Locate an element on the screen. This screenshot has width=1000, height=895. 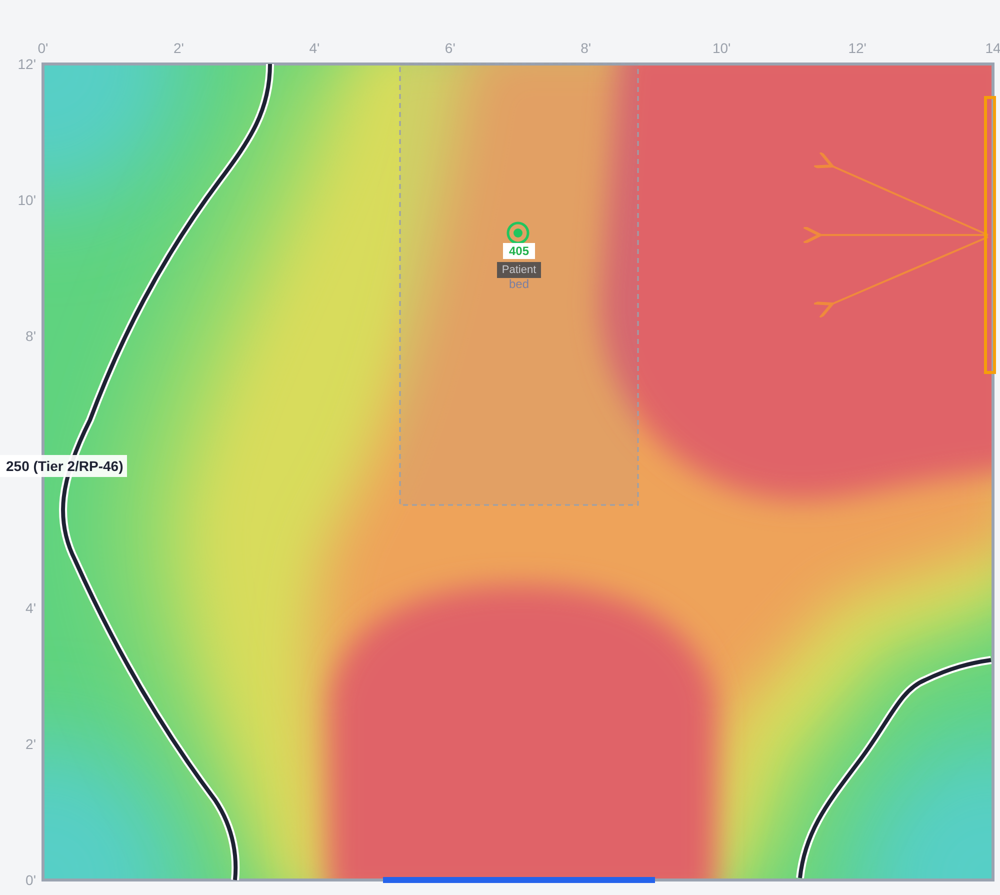
y-axis-tick-label: 4' is located at coordinates (31, 608).